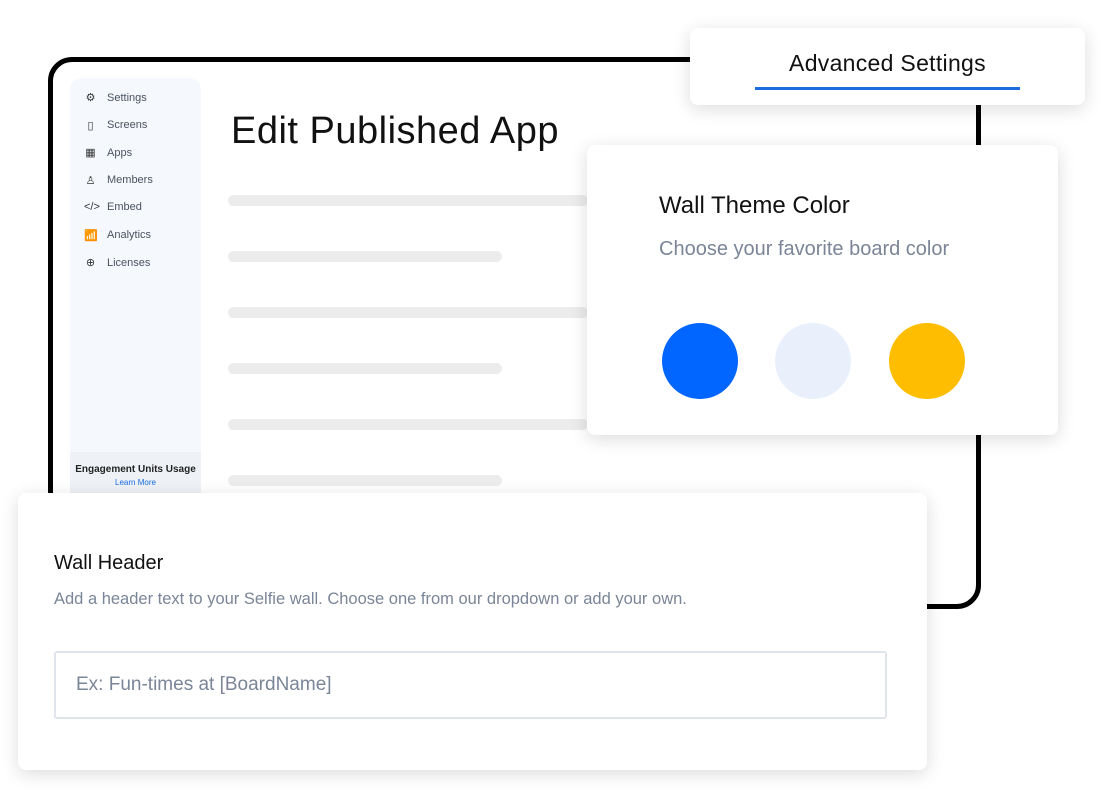 The width and height of the screenshot is (1107, 795). Describe the element at coordinates (90, 125) in the screenshot. I see `screen-icon: ▯` at that location.